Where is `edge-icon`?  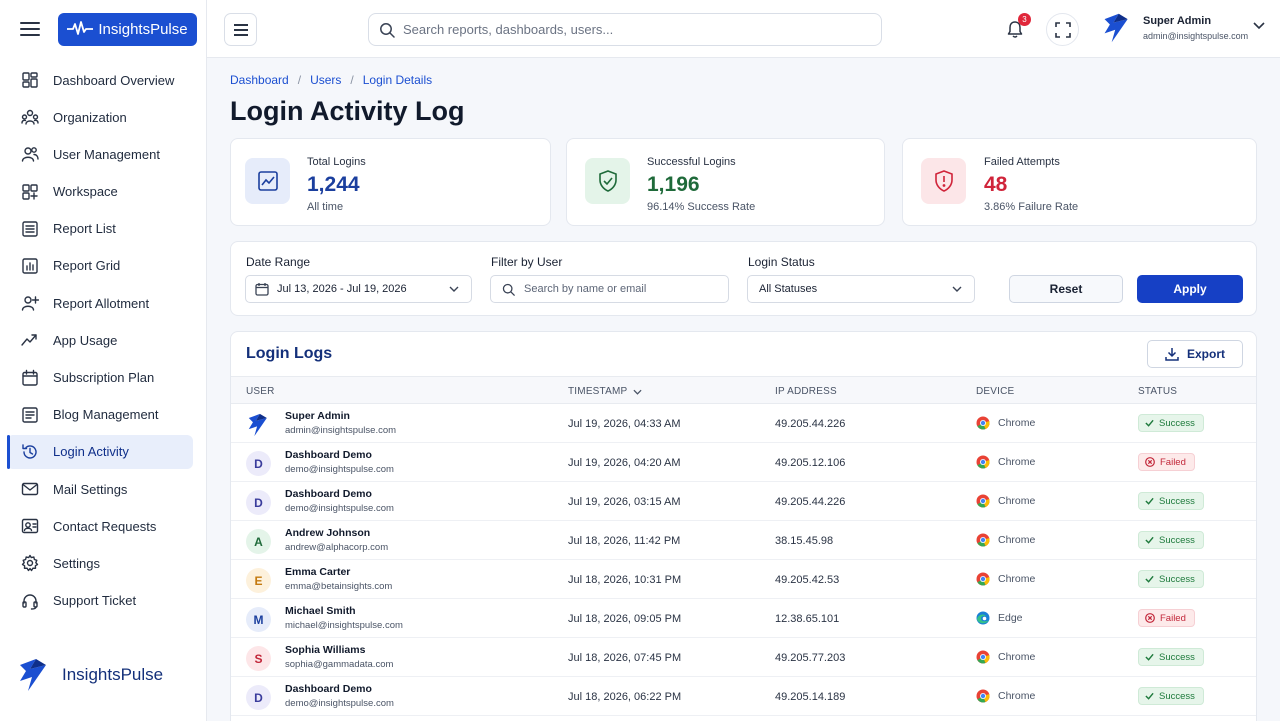
edge-icon is located at coordinates (983, 618).